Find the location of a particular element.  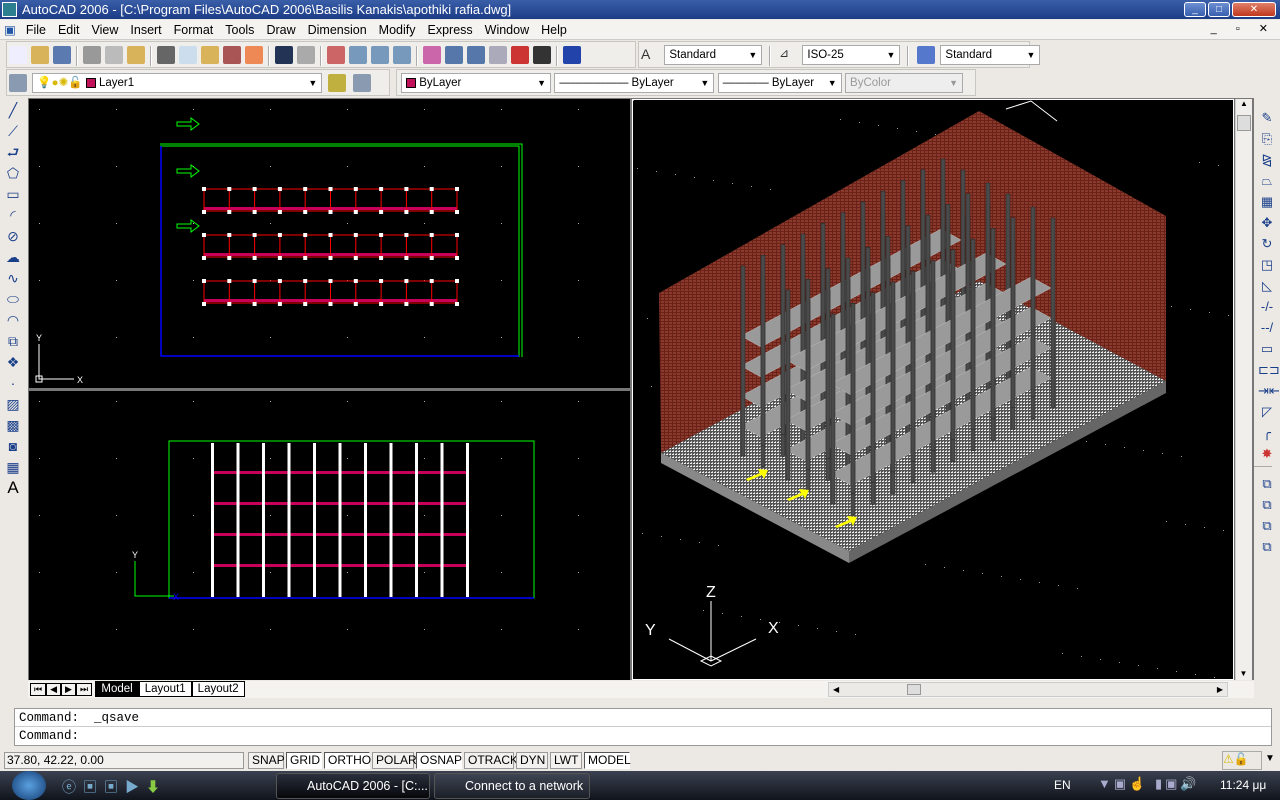

status-polar-toggle: POLAR is located at coordinates (394, 760).